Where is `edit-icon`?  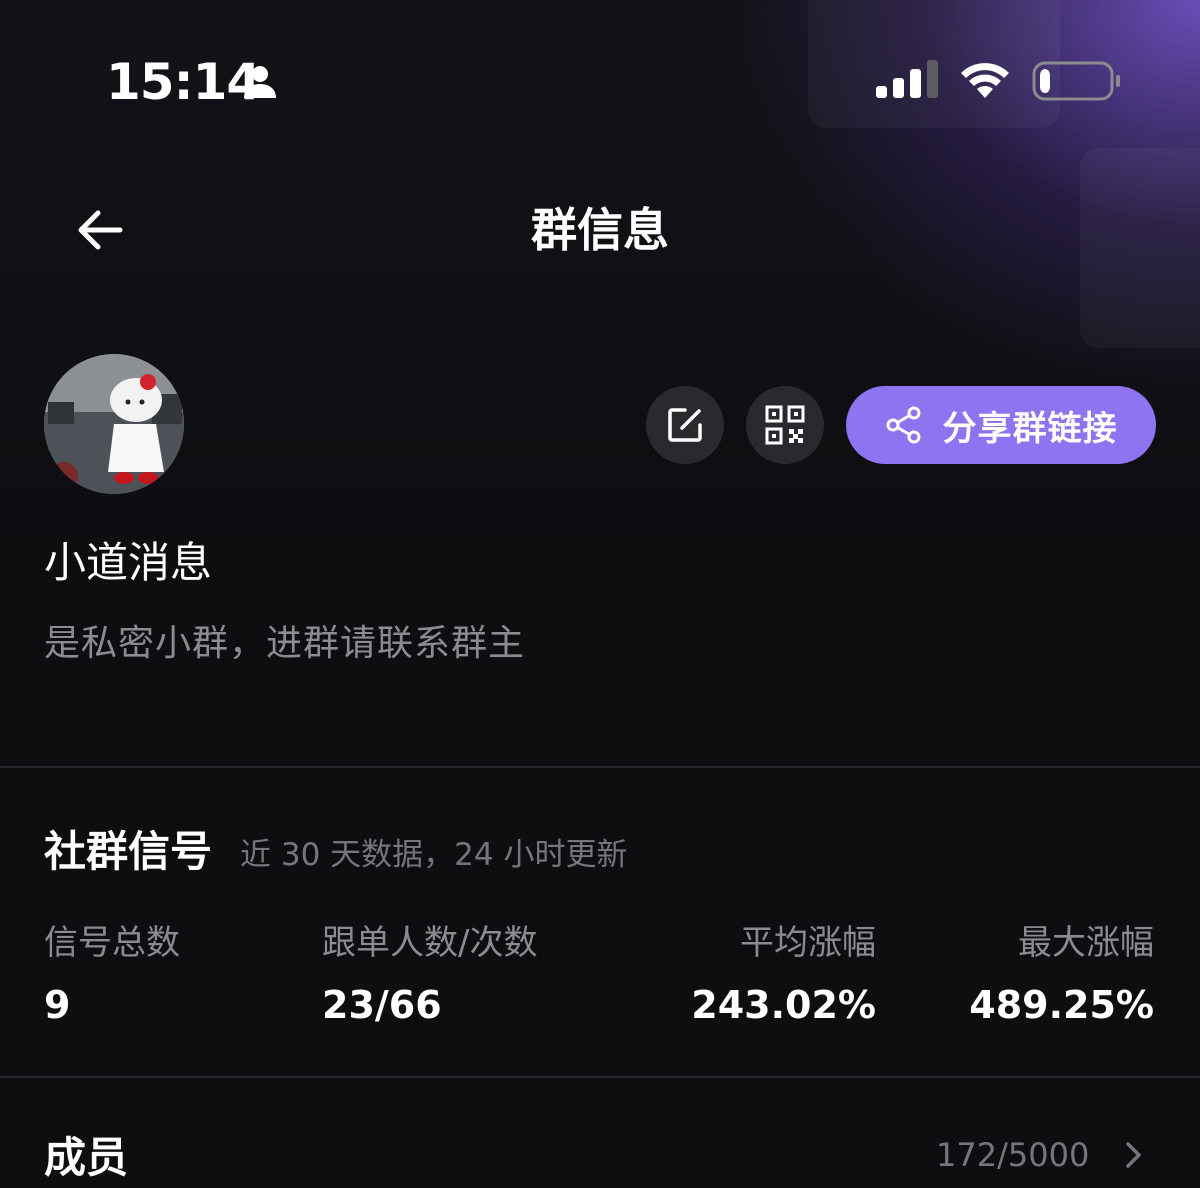
edit-icon is located at coordinates (685, 425).